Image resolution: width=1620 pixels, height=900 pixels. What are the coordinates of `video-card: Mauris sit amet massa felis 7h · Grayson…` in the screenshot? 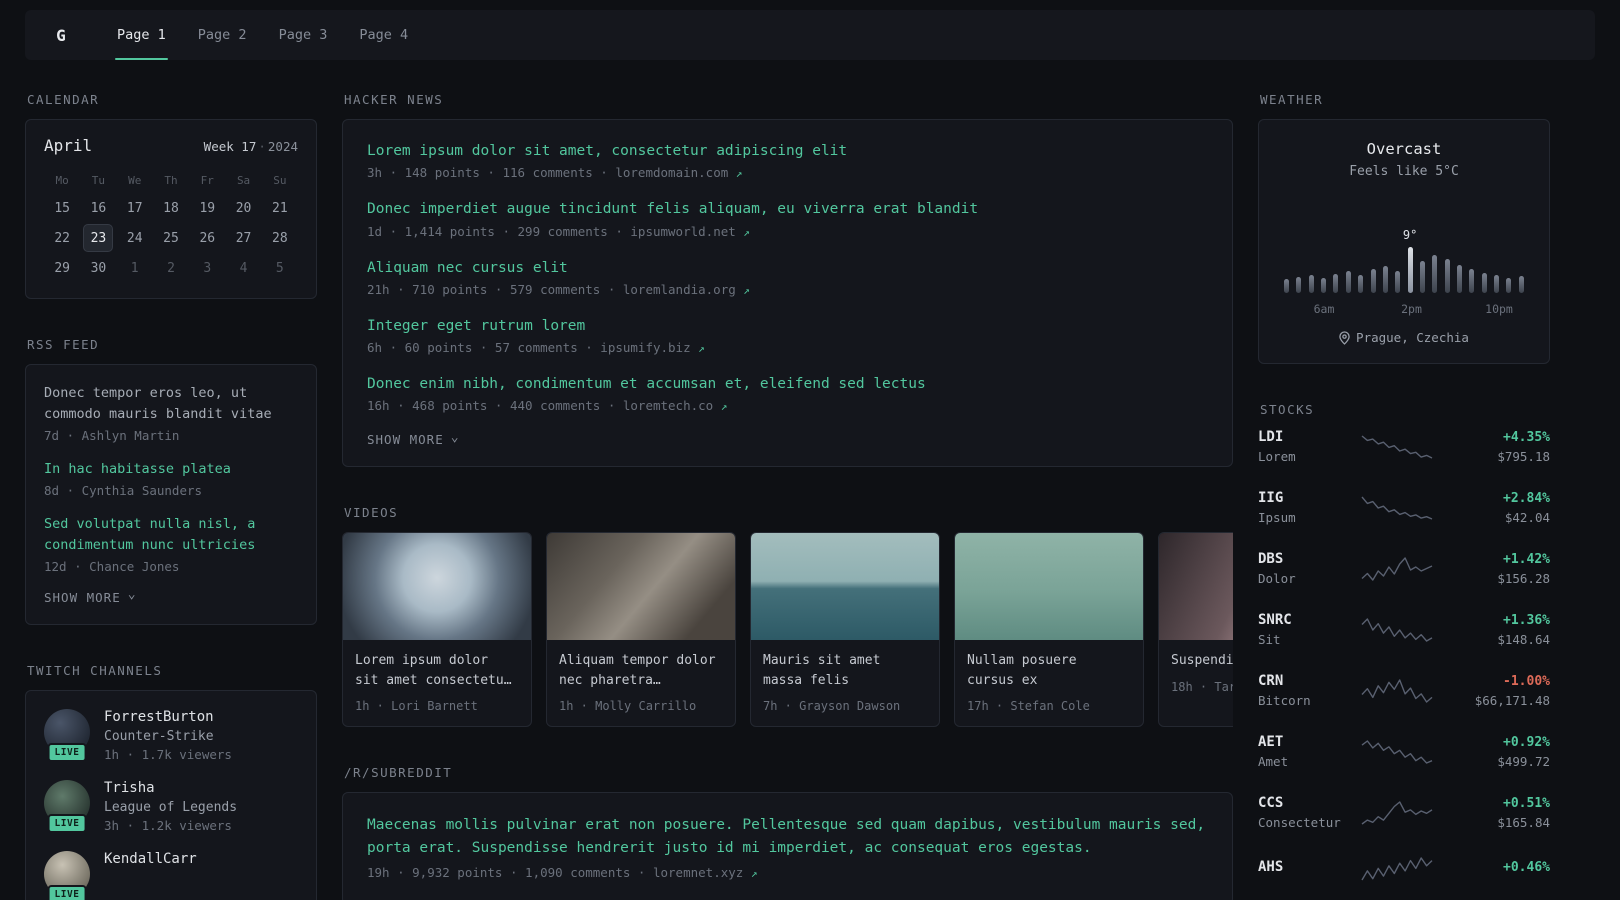 It's located at (845, 630).